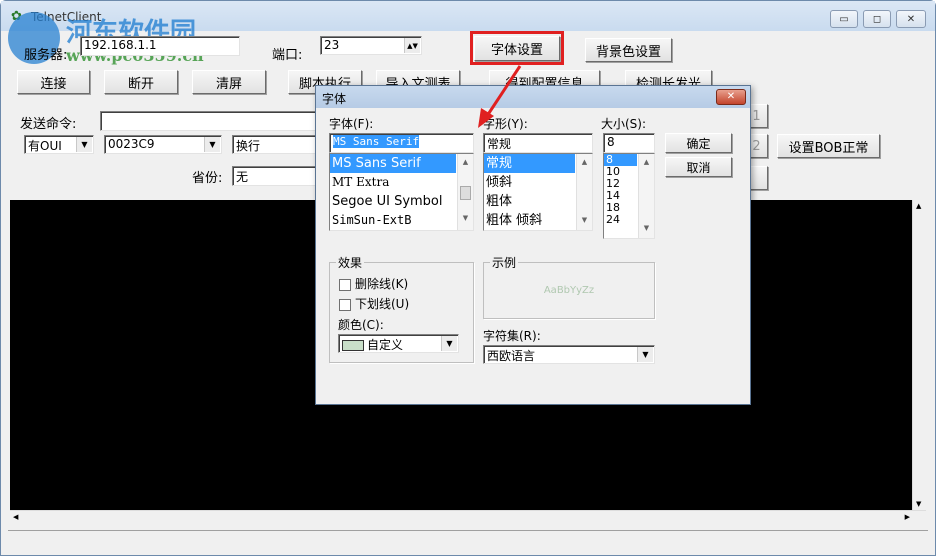 The width and height of the screenshot is (936, 556). I want to click on annotation-arrow-icon, so click(500, 96).